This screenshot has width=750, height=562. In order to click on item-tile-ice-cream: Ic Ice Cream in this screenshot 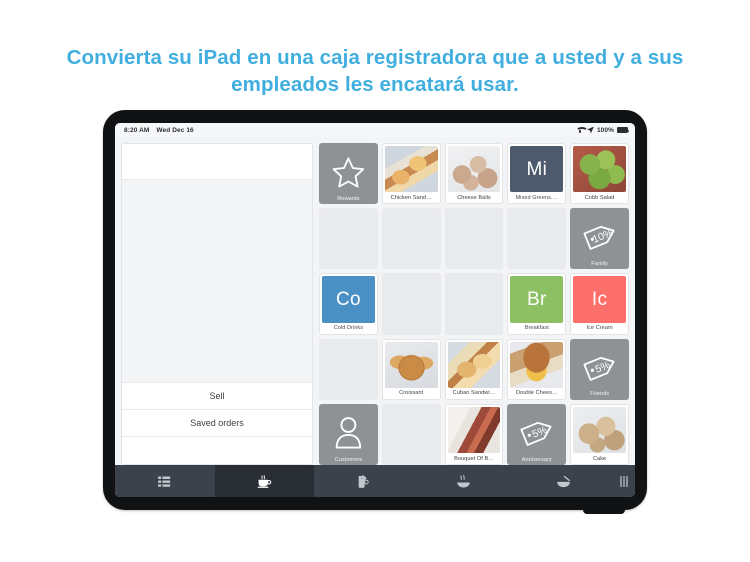, I will do `click(599, 304)`.